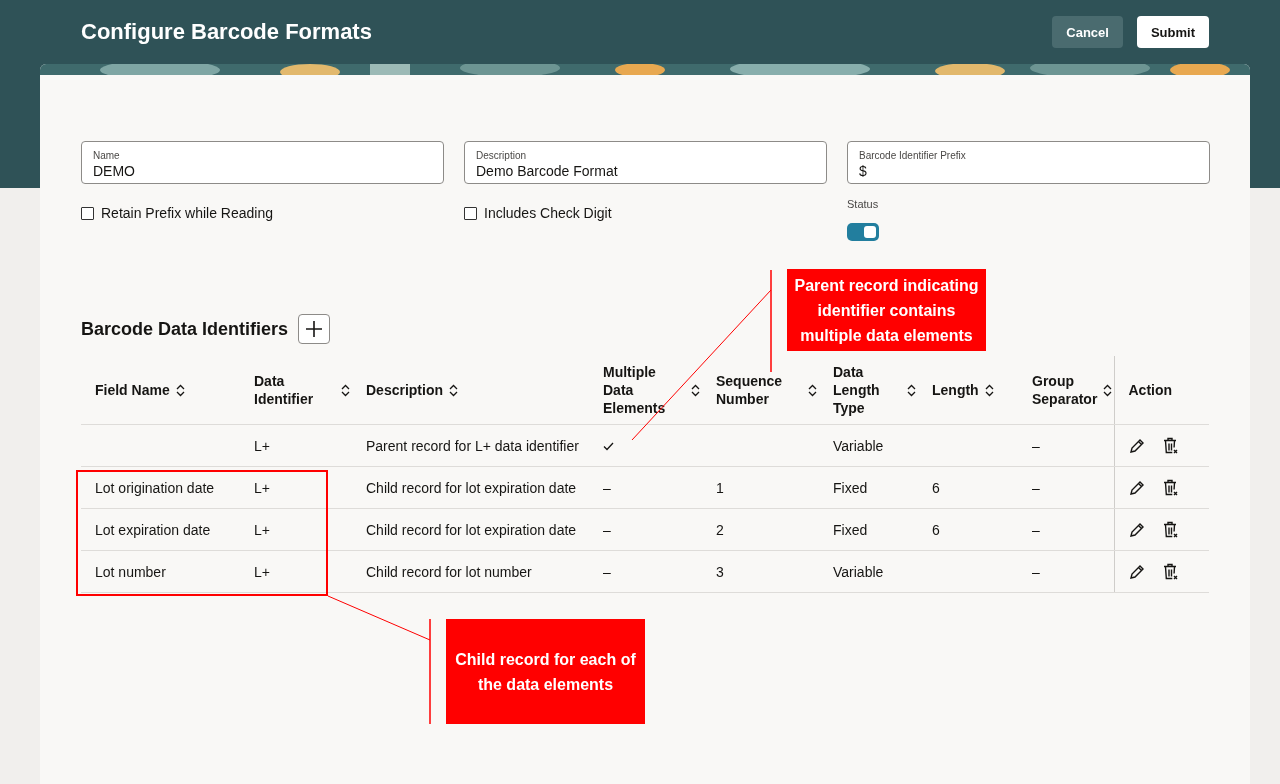 This screenshot has width=1280, height=784. I want to click on column-header-cell: Description, so click(470, 390).